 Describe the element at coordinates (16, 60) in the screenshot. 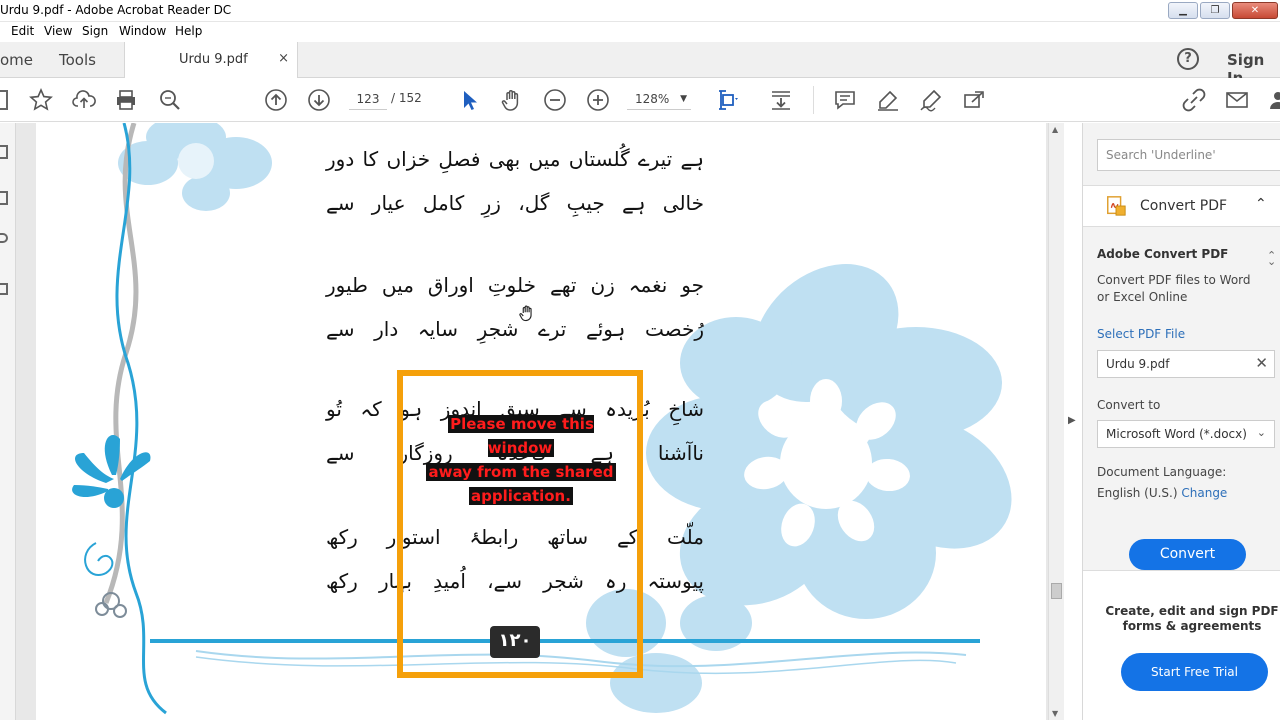

I see `tab-home: ome` at that location.